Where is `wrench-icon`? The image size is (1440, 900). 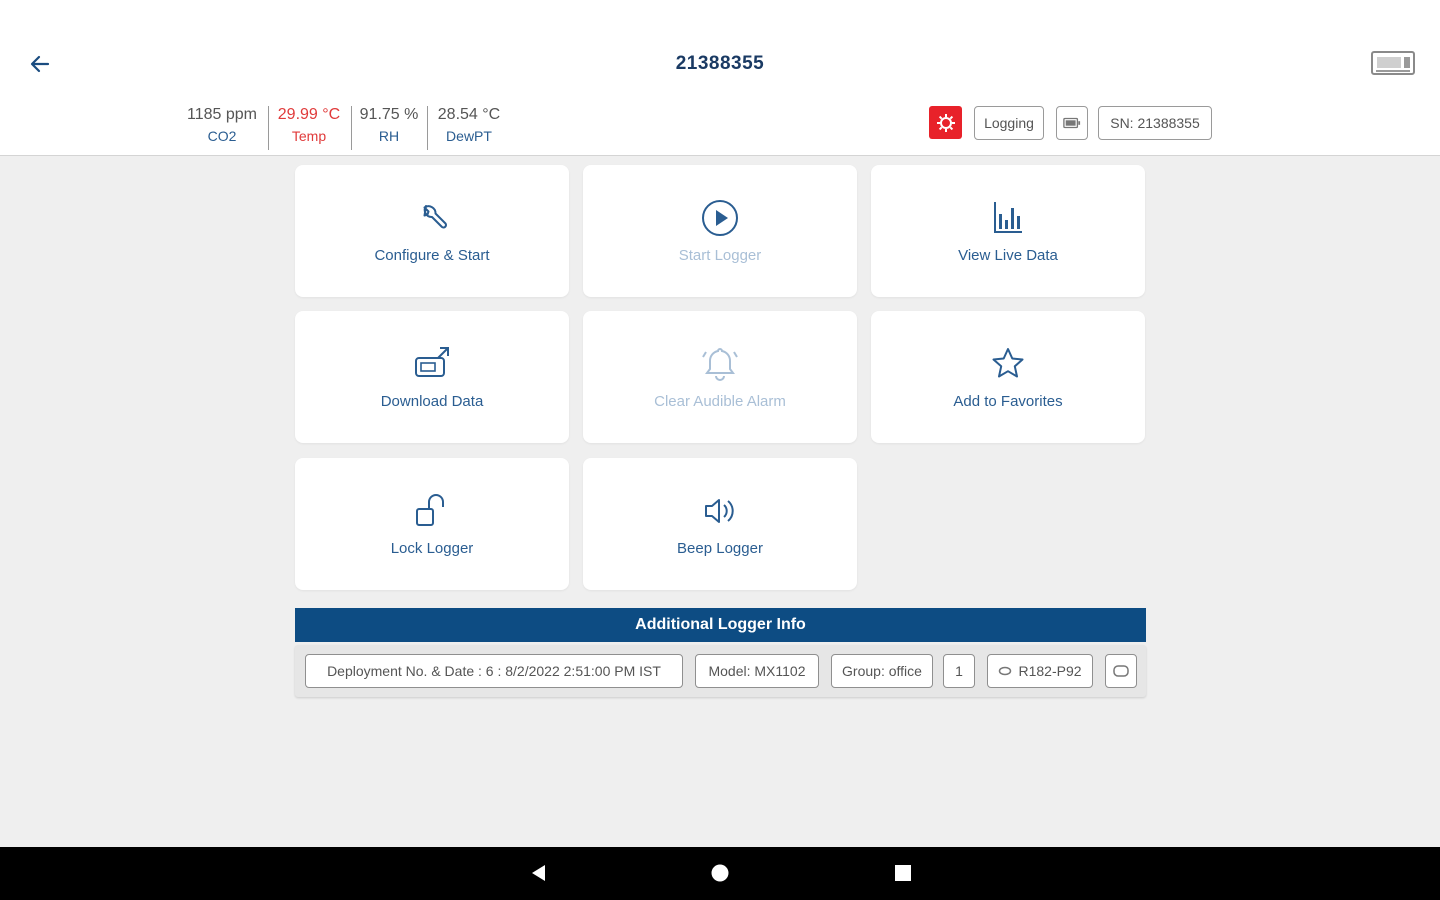 wrench-icon is located at coordinates (432, 218).